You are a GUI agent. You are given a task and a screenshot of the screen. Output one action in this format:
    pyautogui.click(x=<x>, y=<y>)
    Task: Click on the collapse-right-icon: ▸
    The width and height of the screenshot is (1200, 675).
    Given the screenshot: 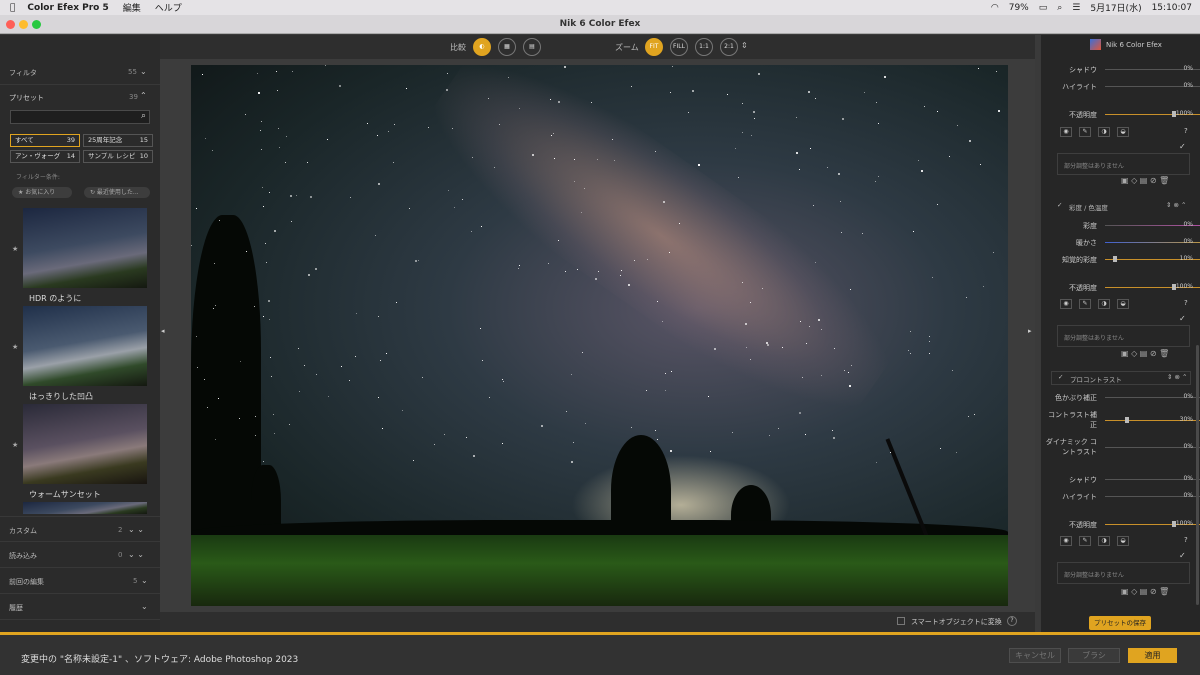 What is the action you would take?
    pyautogui.click(x=1030, y=331)
    